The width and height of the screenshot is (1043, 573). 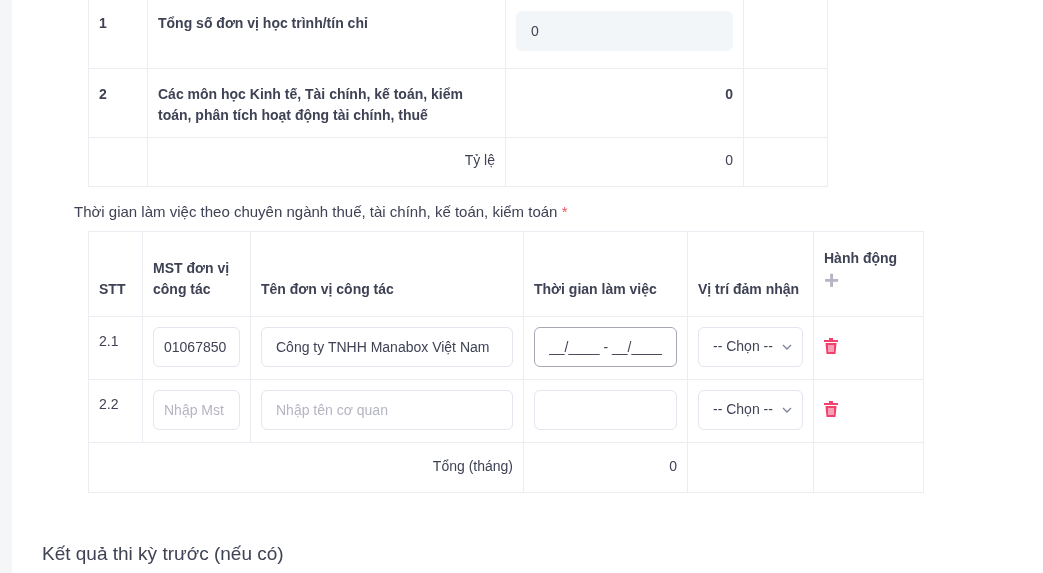 What do you see at coordinates (605, 346) in the screenshot?
I see `work-time-input: __/____ - __/____` at bounding box center [605, 346].